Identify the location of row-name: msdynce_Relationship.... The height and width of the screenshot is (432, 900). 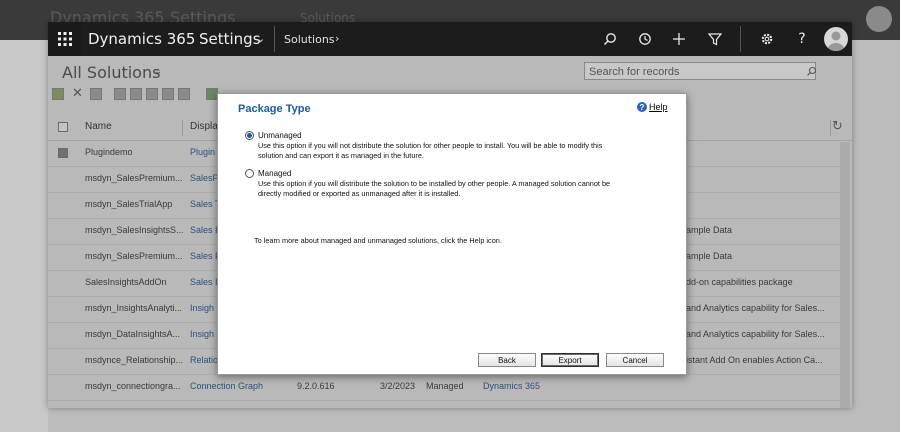
(134, 360).